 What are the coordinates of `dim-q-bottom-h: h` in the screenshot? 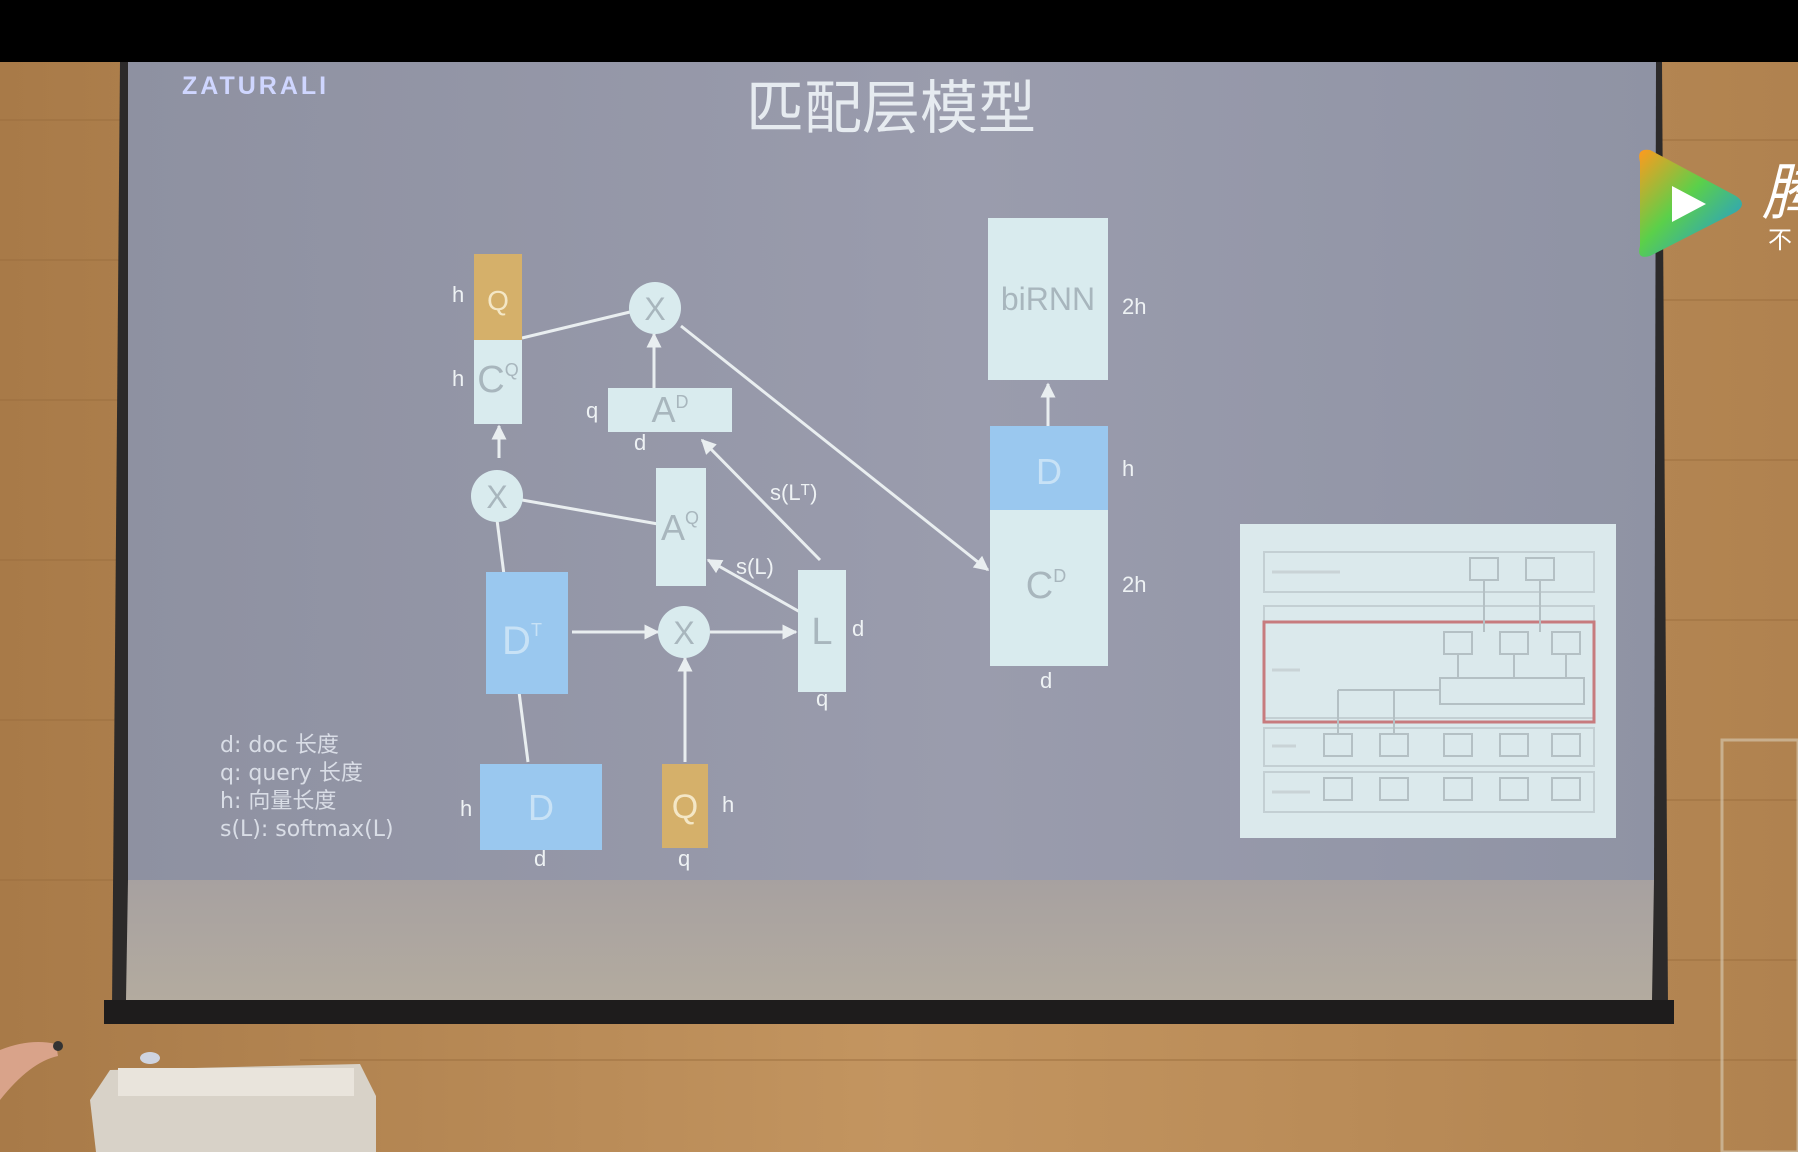 It's located at (728, 804).